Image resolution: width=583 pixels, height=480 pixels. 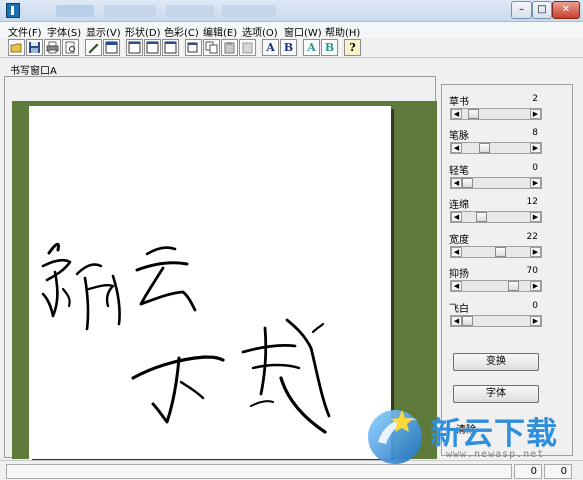 I want to click on paste-icon, so click(x=229, y=48).